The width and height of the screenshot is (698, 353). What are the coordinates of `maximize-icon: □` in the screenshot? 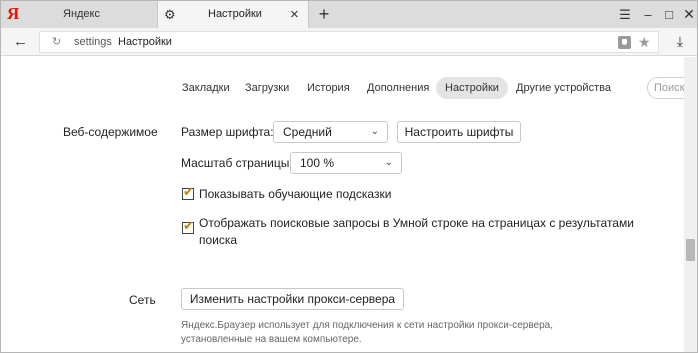 It's located at (669, 14).